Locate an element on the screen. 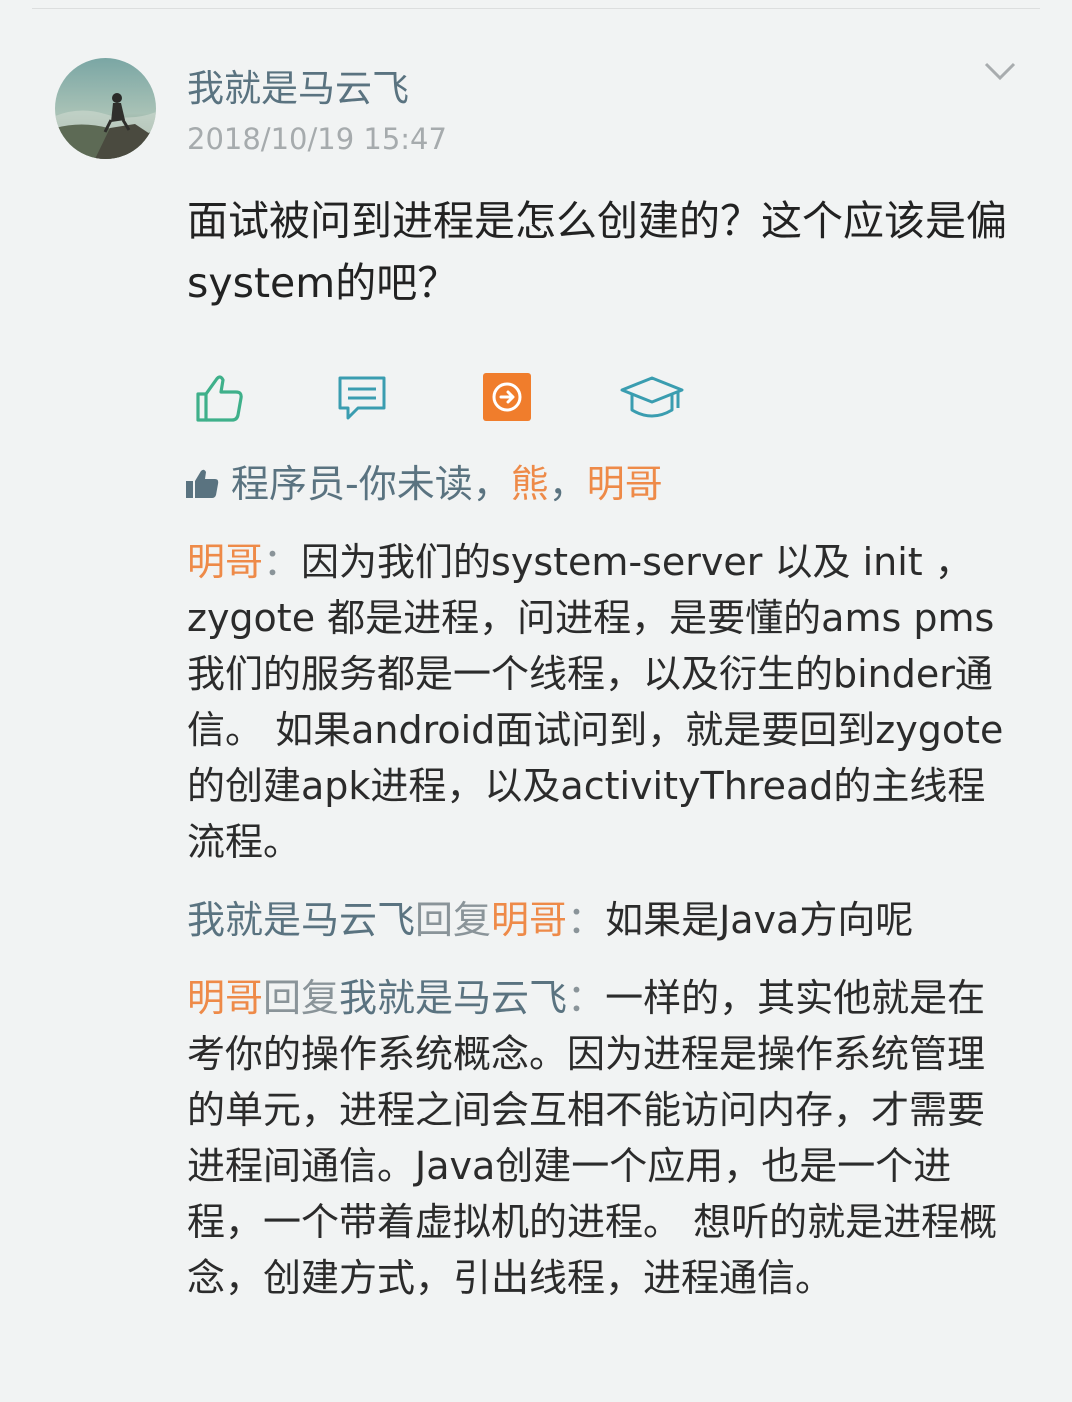 The height and width of the screenshot is (1402, 1072). learn-button is located at coordinates (652, 398).